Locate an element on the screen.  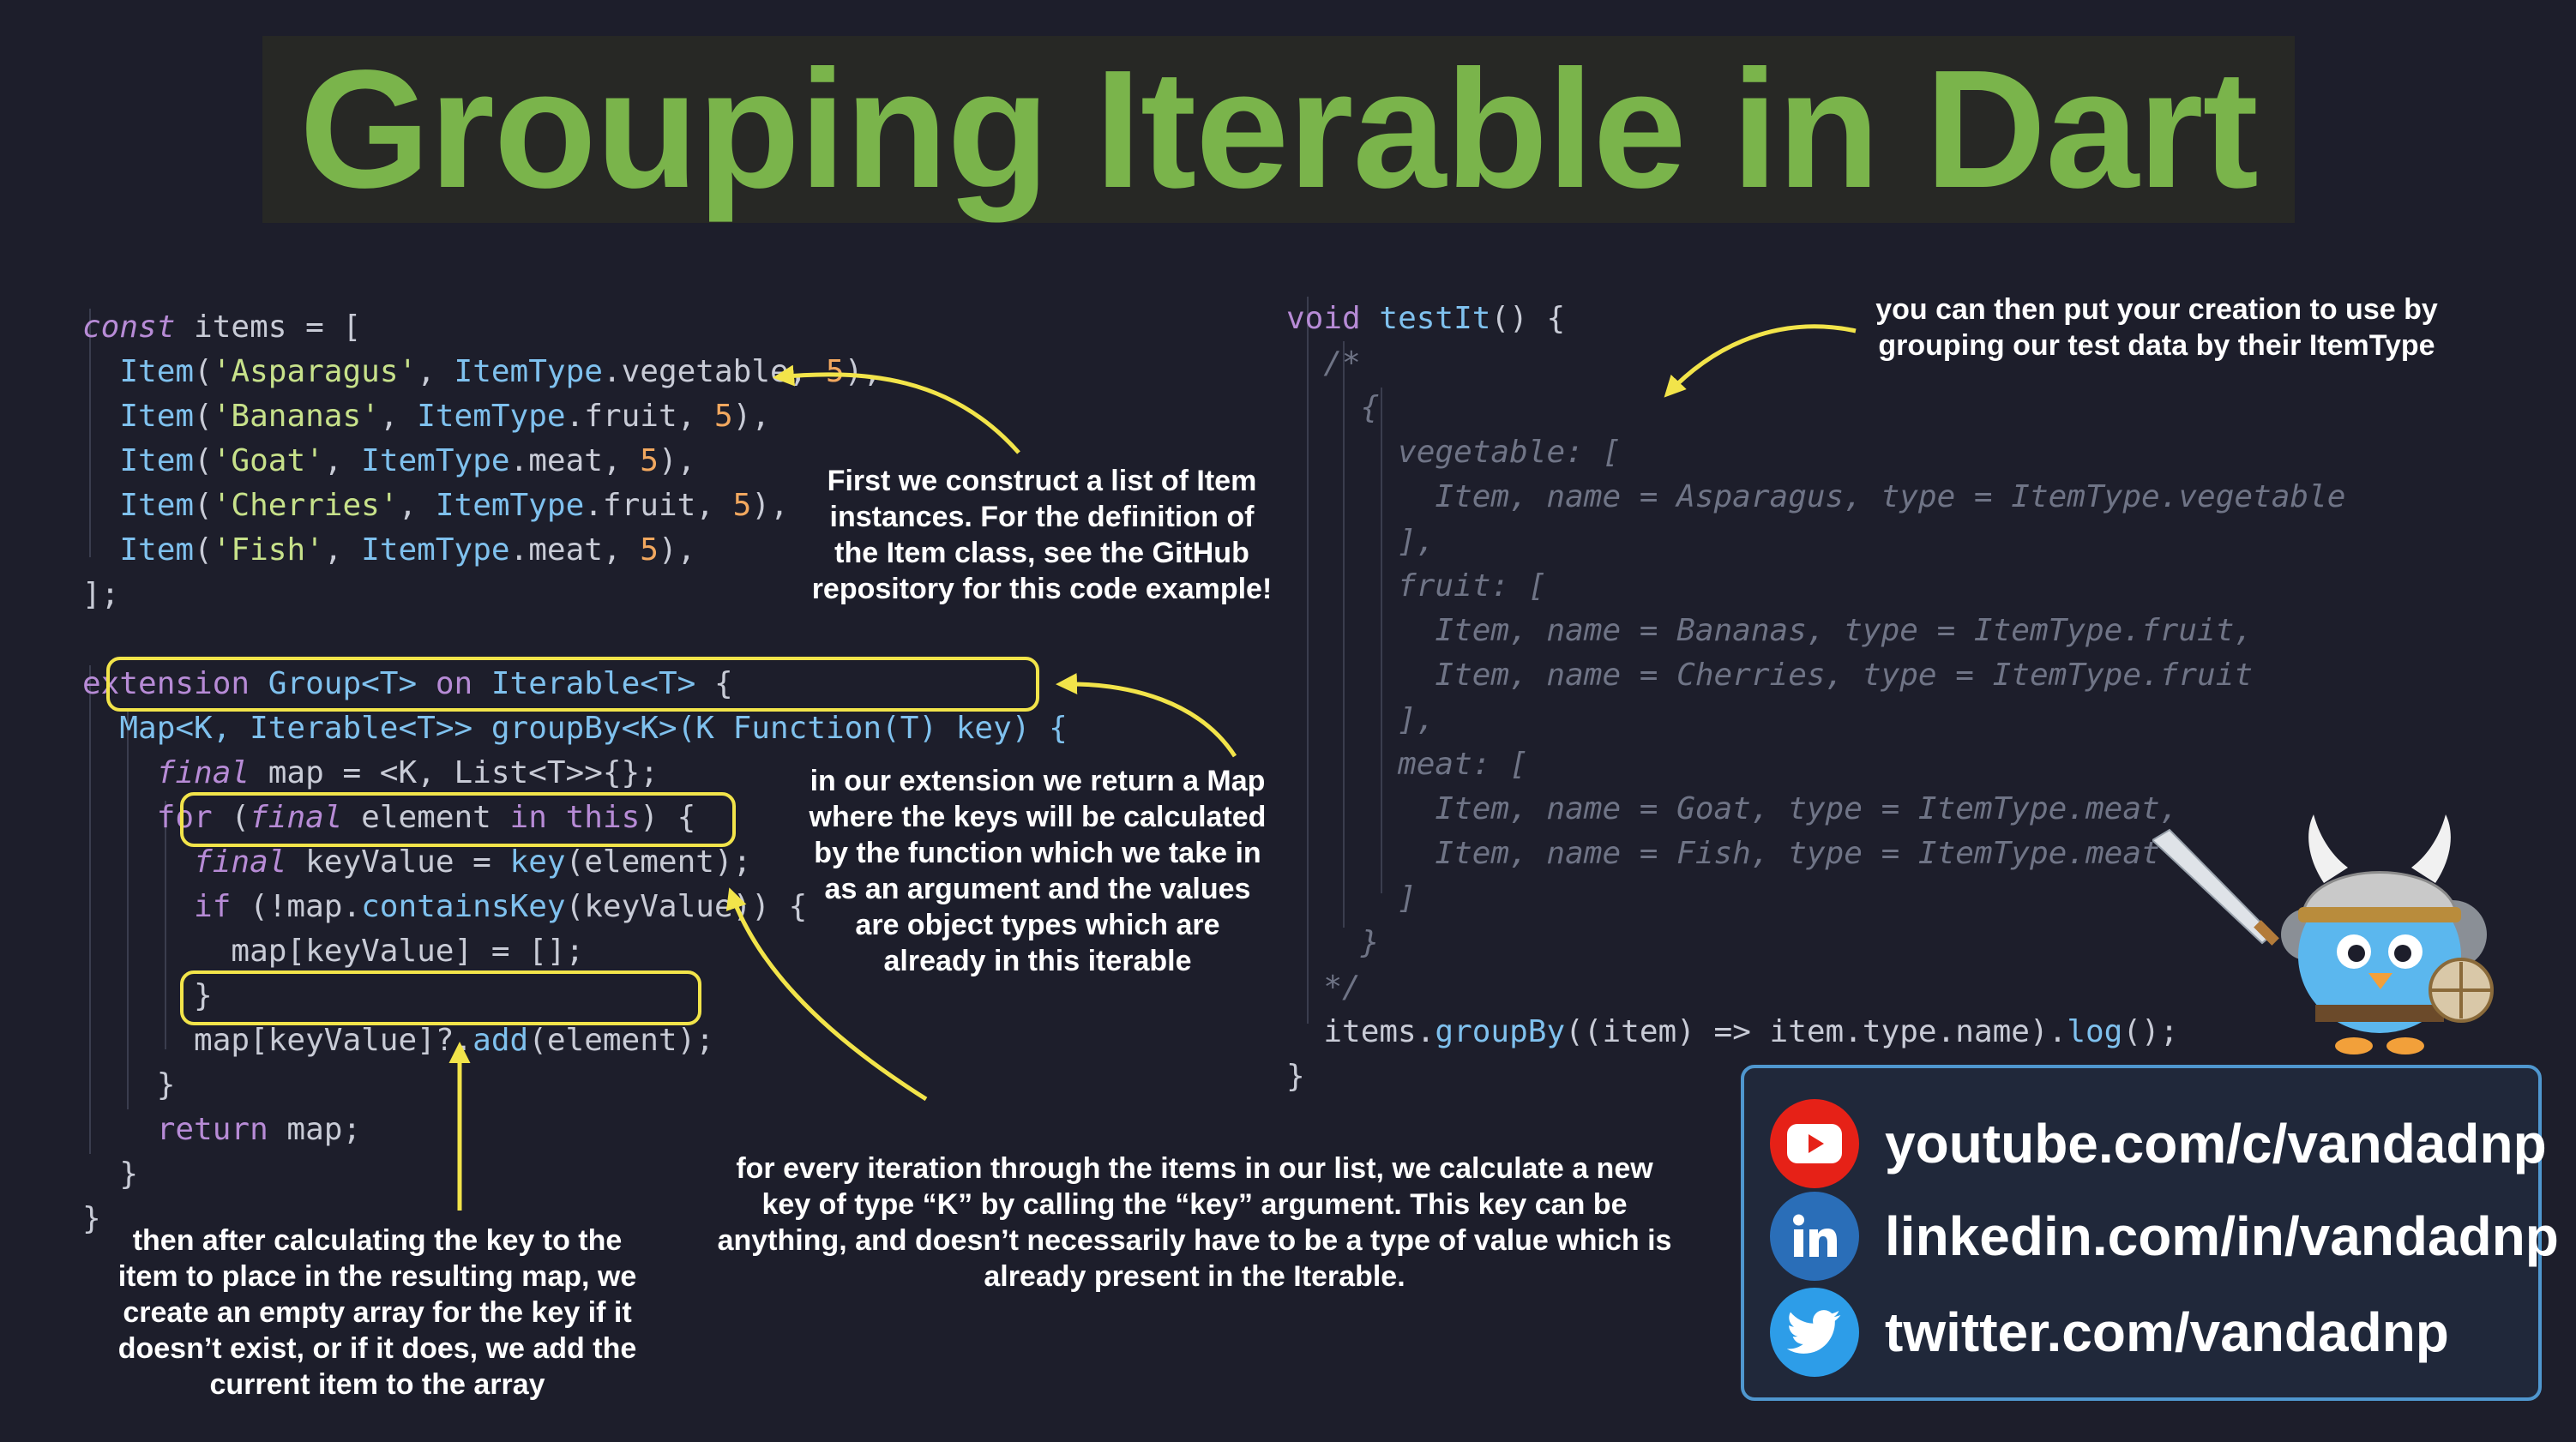
twitter-icon is located at coordinates (1814, 1332).